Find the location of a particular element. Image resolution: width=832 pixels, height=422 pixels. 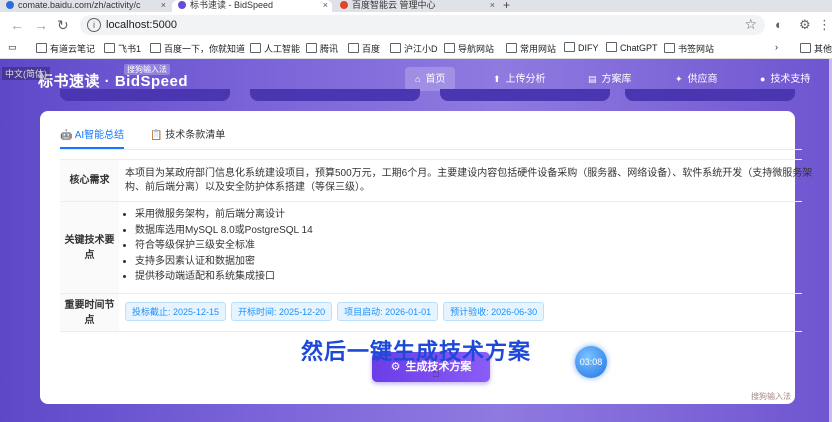

milestone-tag: 项目启动: 2026-01-01 is located at coordinates (388, 311).